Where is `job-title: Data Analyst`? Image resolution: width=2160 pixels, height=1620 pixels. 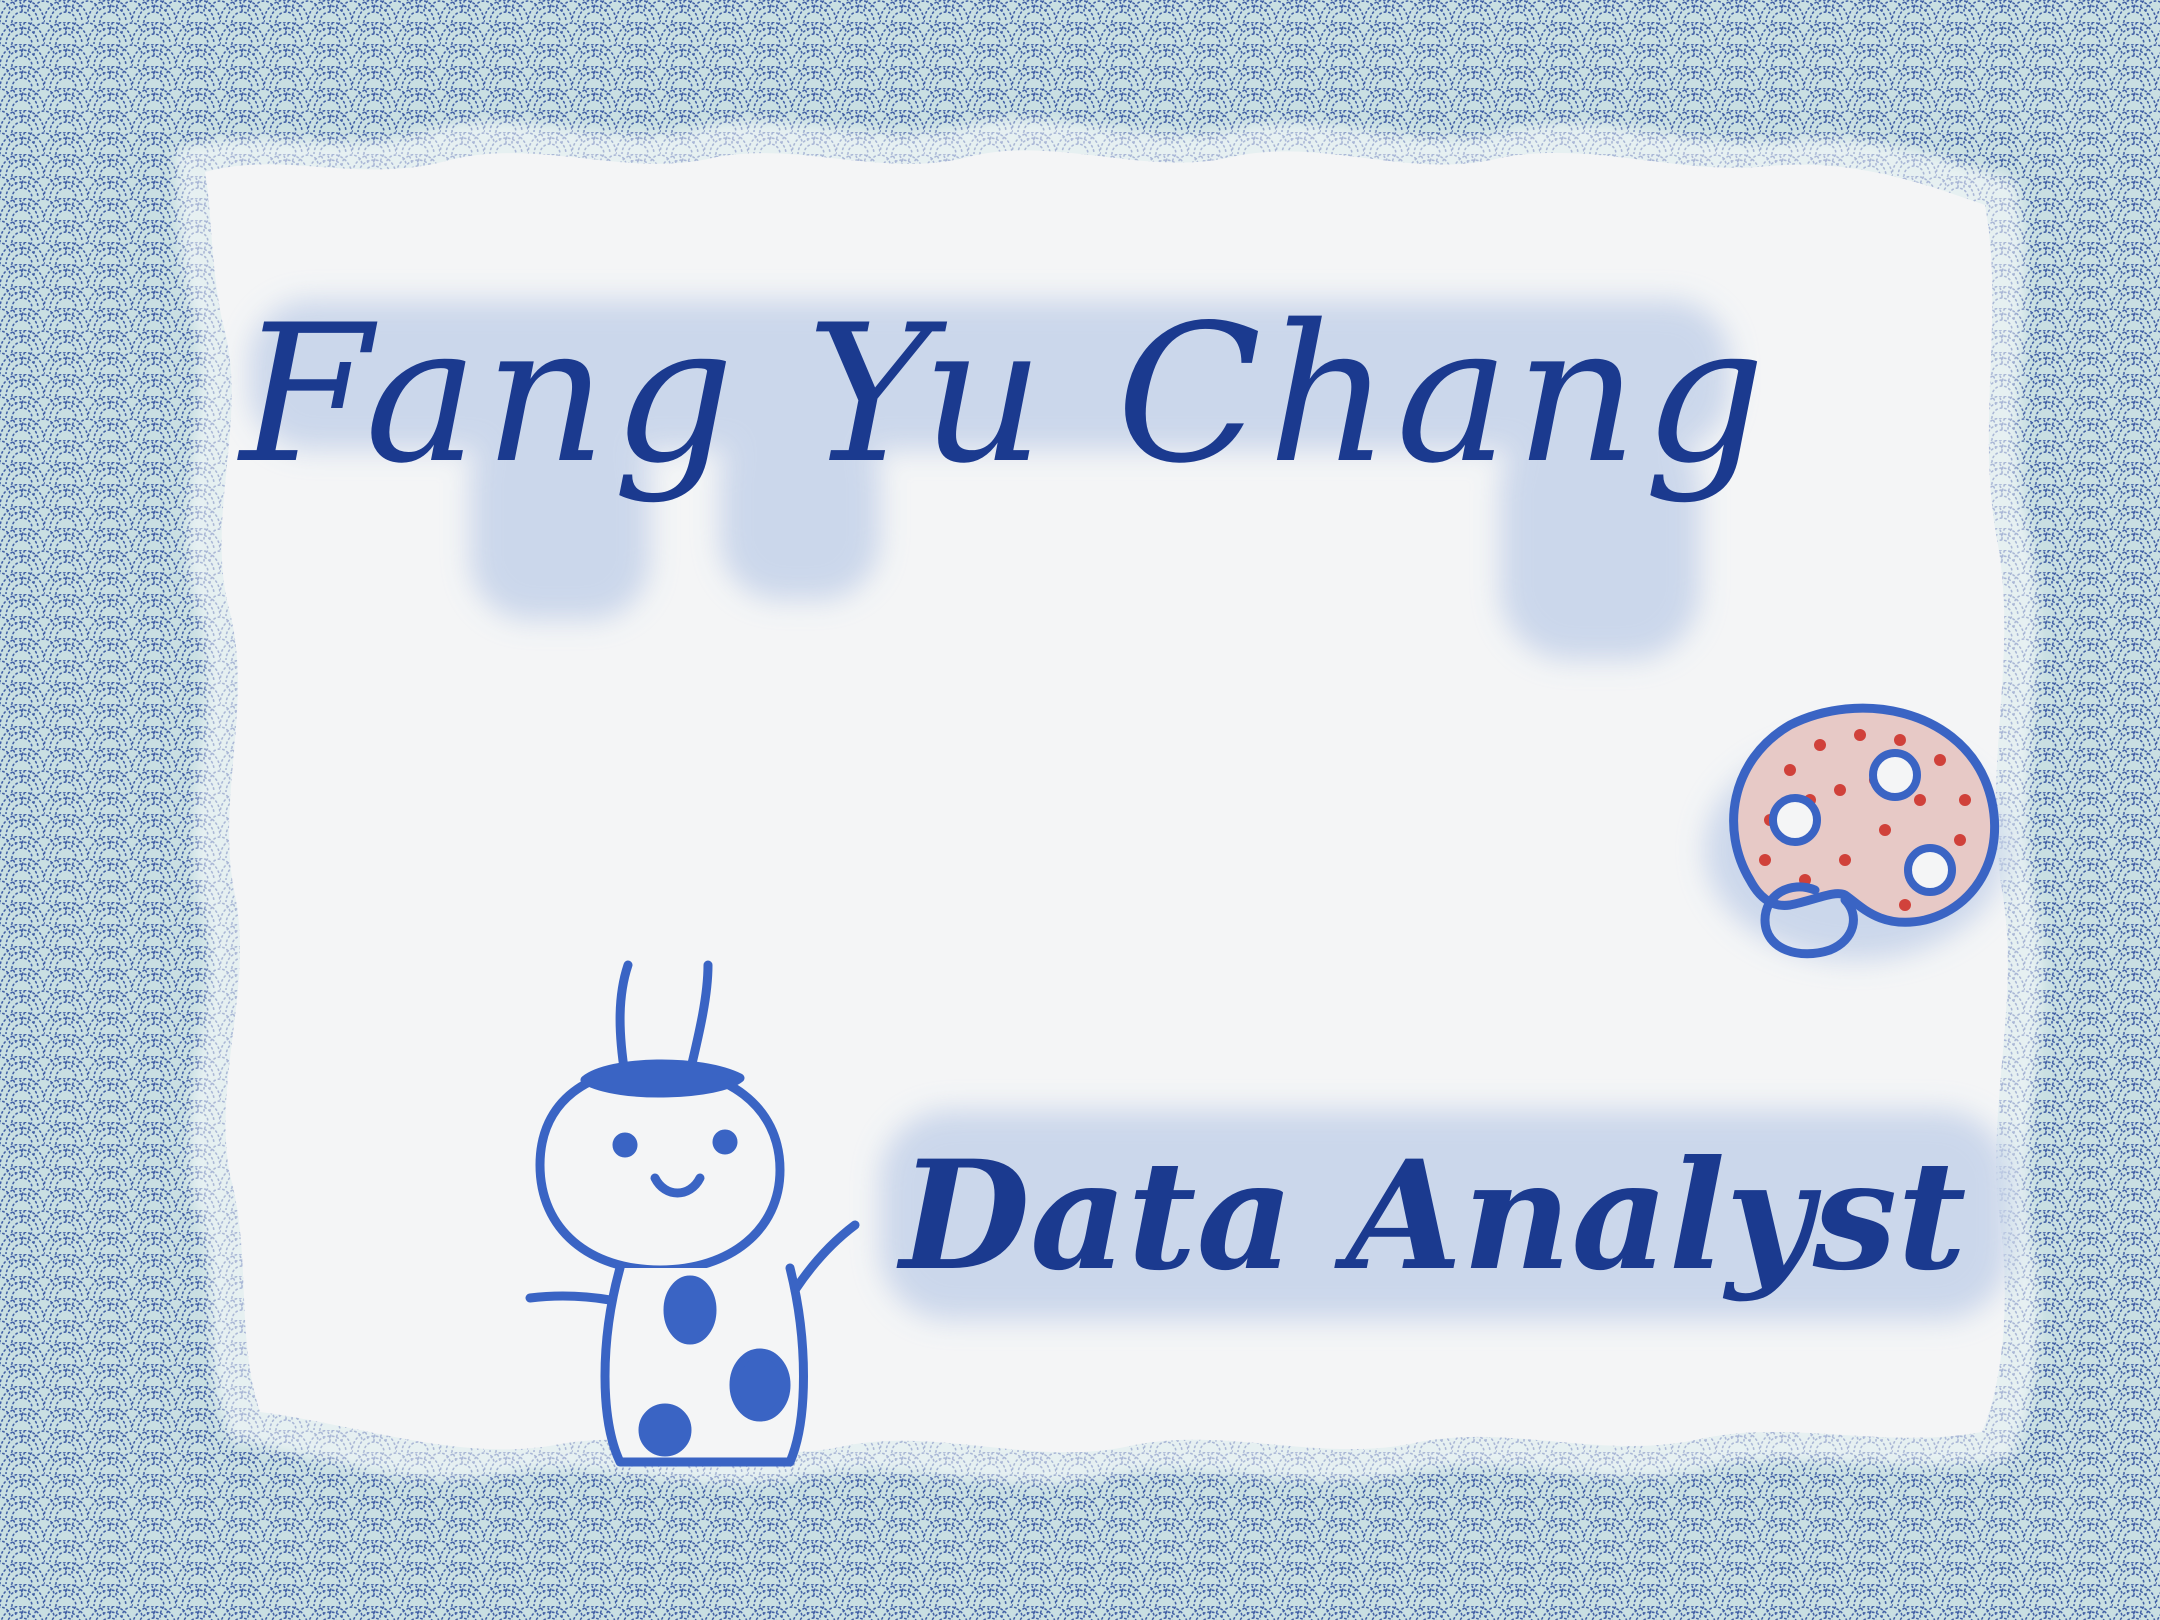
job-title: Data Analyst is located at coordinates (1431, 1216).